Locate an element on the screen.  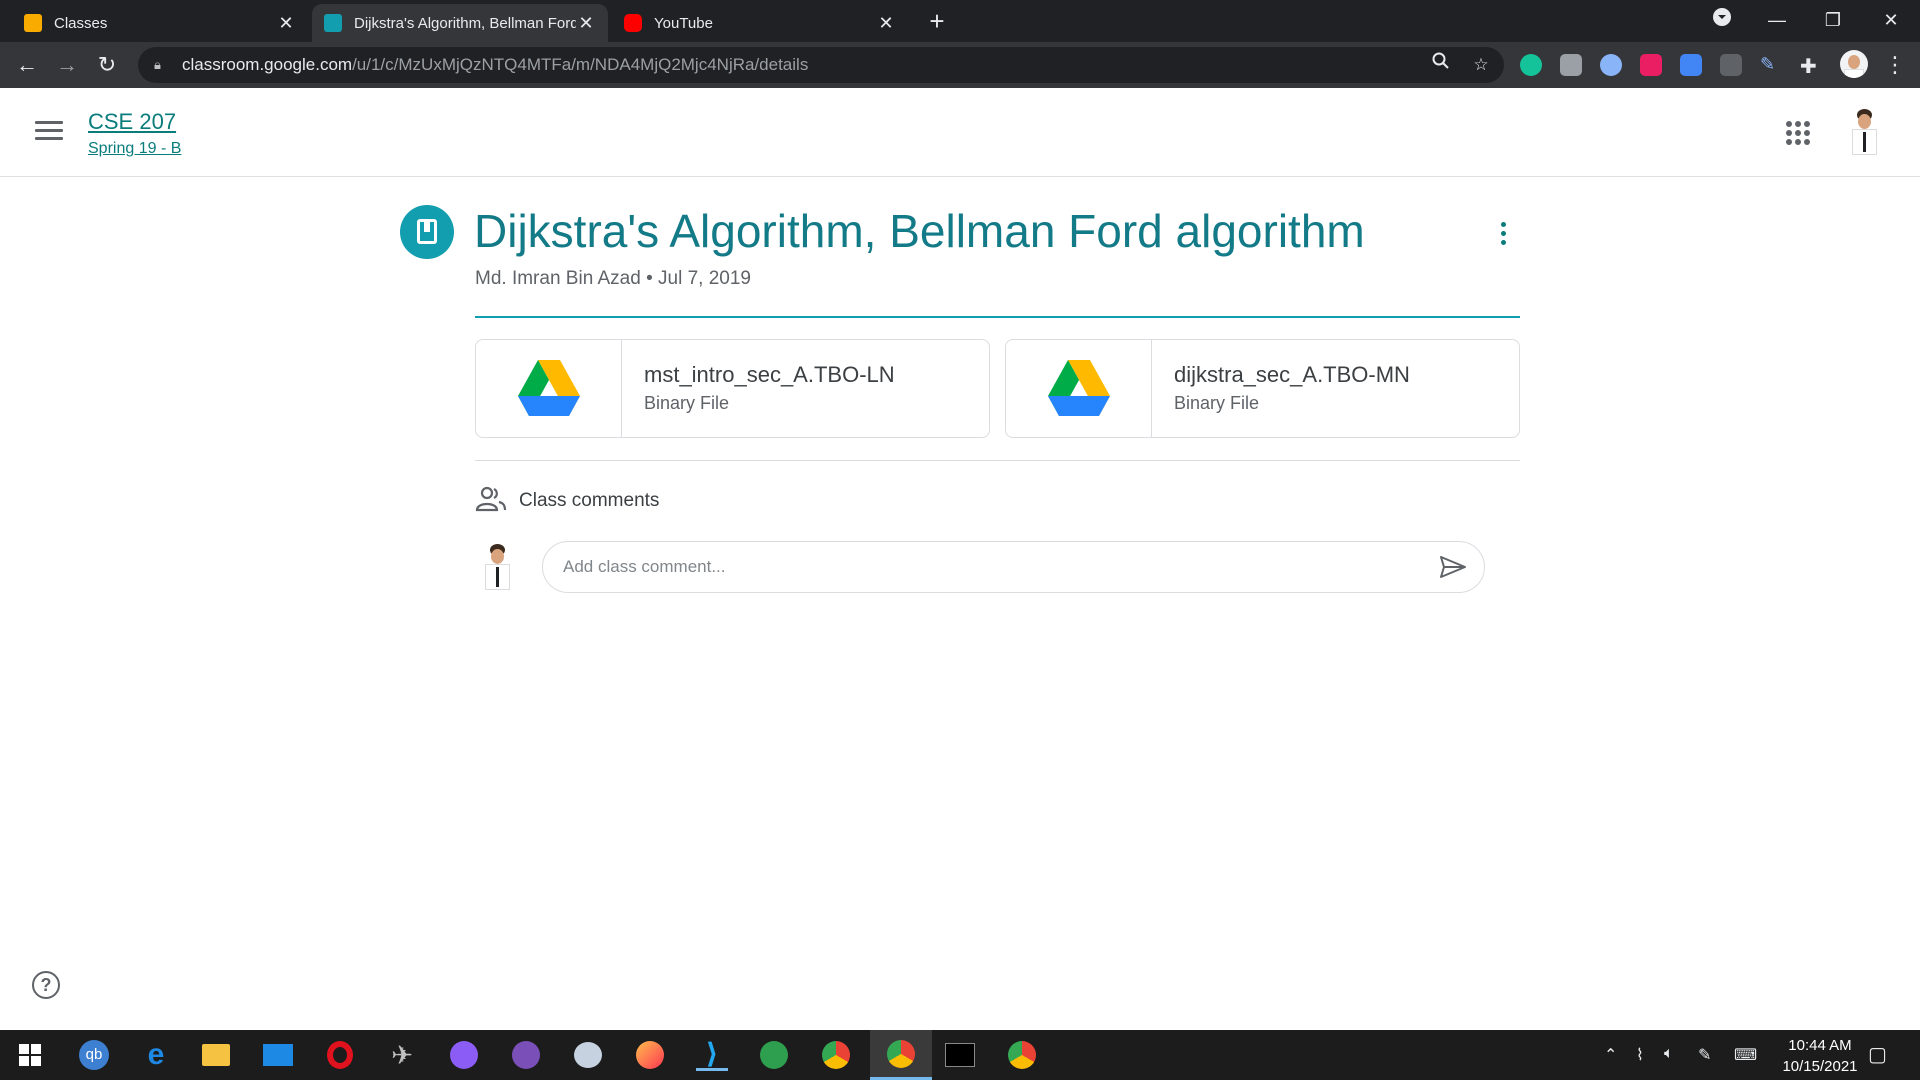
user-avatar is located at coordinates (1864, 131).